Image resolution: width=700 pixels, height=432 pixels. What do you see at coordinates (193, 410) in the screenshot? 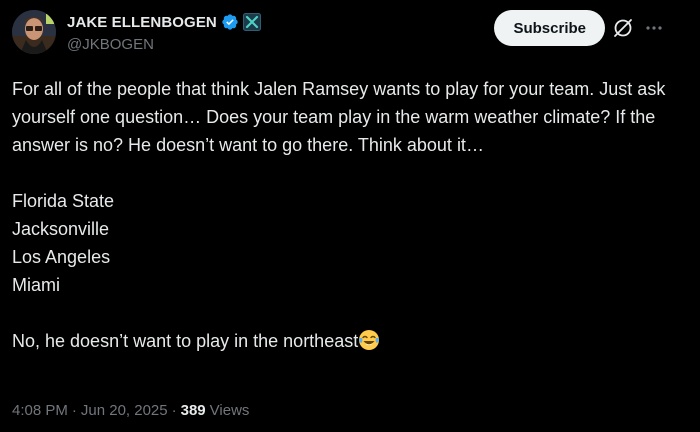
I see `views-count: 389` at bounding box center [193, 410].